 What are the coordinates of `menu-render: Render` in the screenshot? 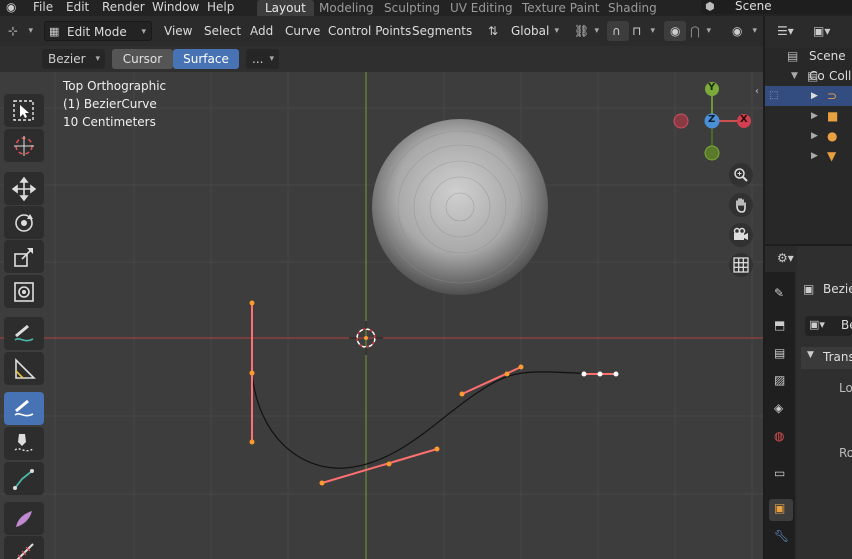 It's located at (123, 8).